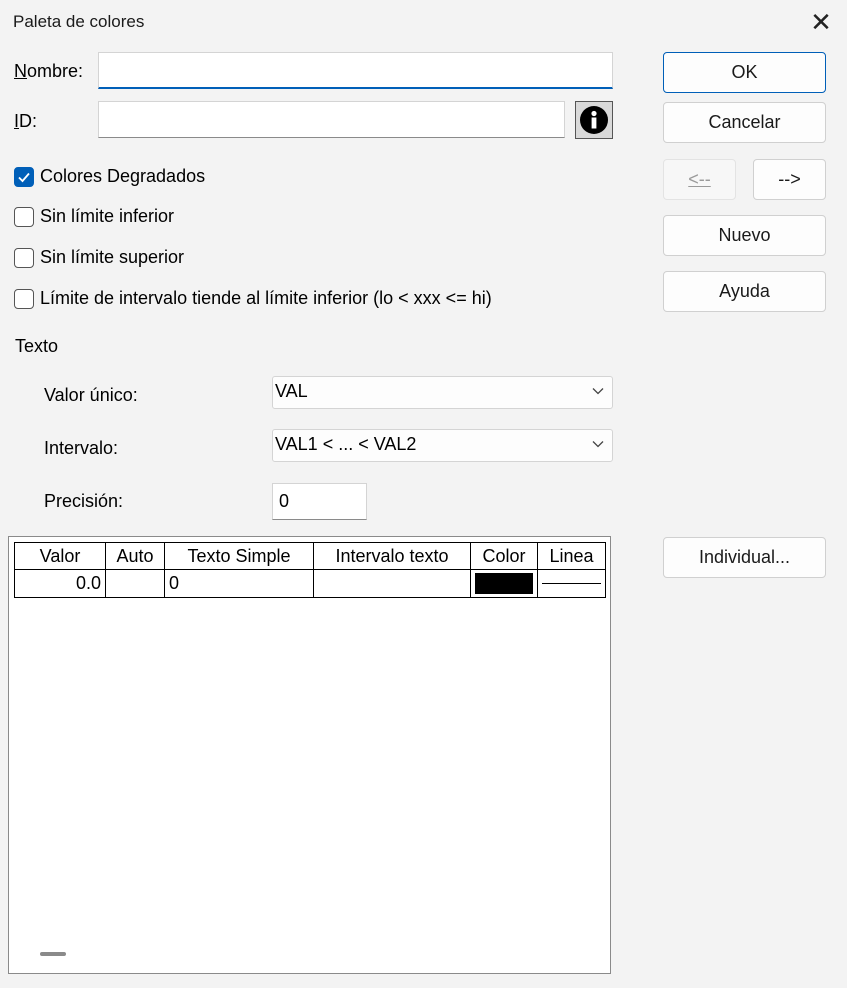  I want to click on line-style-sample, so click(571, 583).